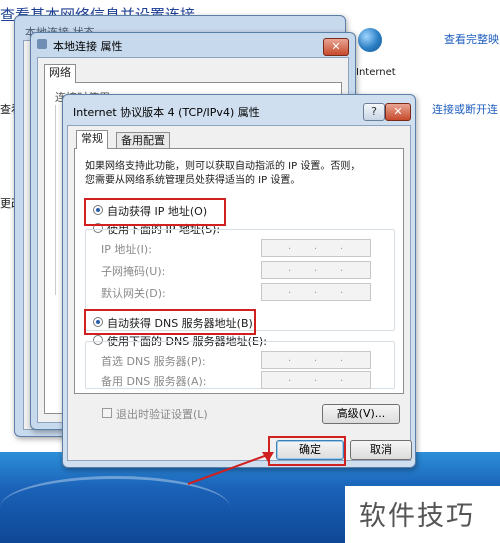  What do you see at coordinates (398, 112) in the screenshot?
I see `dialog-close-button: ✕` at bounding box center [398, 112].